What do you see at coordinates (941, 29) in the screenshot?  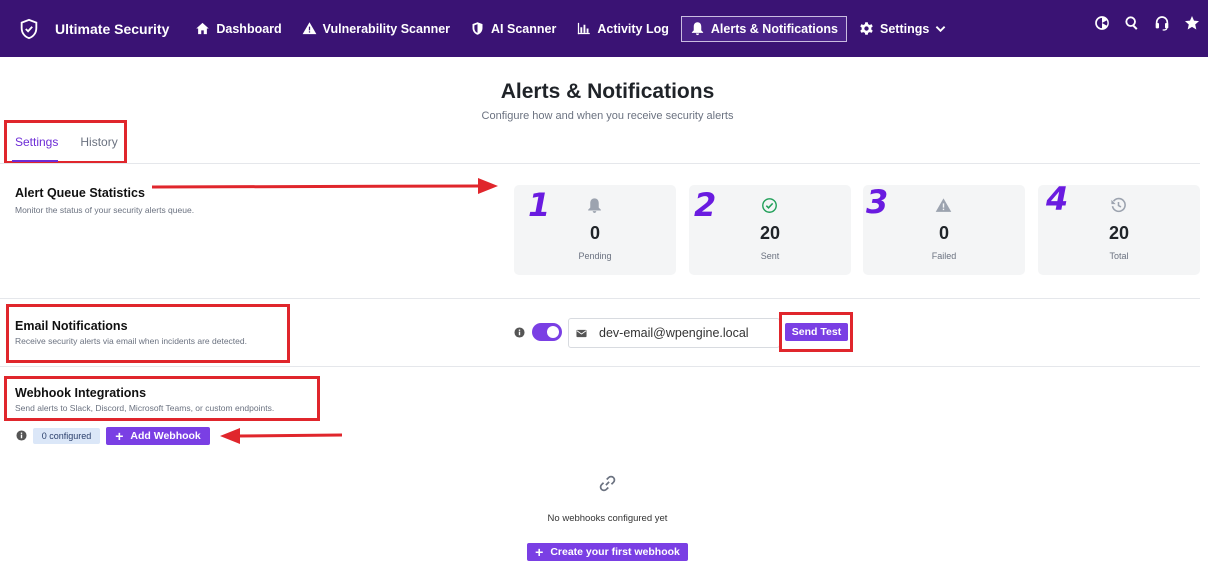 I see `chevron-down-icon` at bounding box center [941, 29].